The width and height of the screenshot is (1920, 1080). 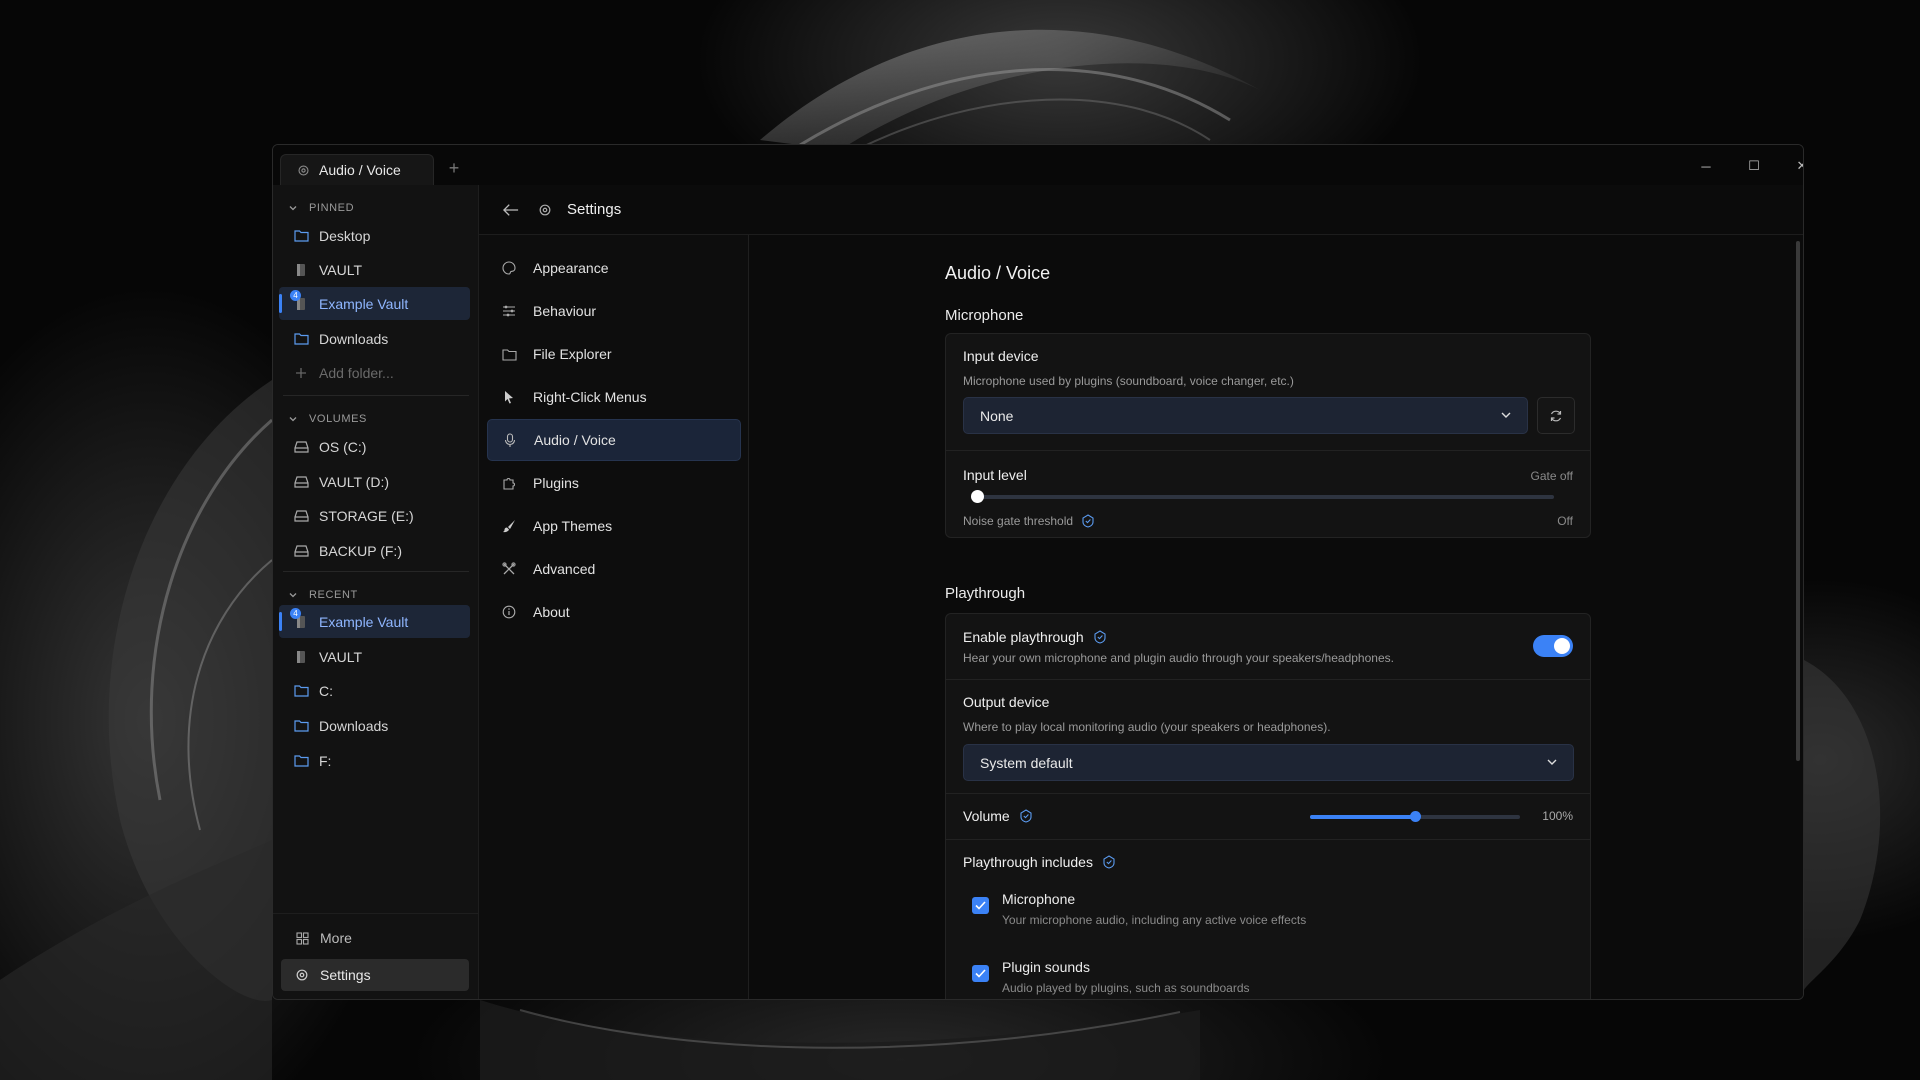 What do you see at coordinates (1798, 501) in the screenshot?
I see `scrollbar` at bounding box center [1798, 501].